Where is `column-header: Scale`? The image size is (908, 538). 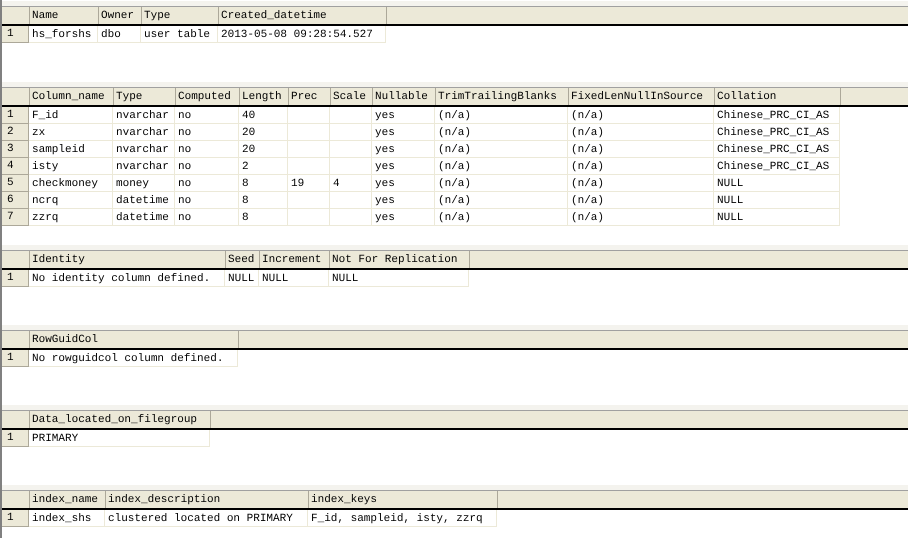
column-header: Scale is located at coordinates (352, 96).